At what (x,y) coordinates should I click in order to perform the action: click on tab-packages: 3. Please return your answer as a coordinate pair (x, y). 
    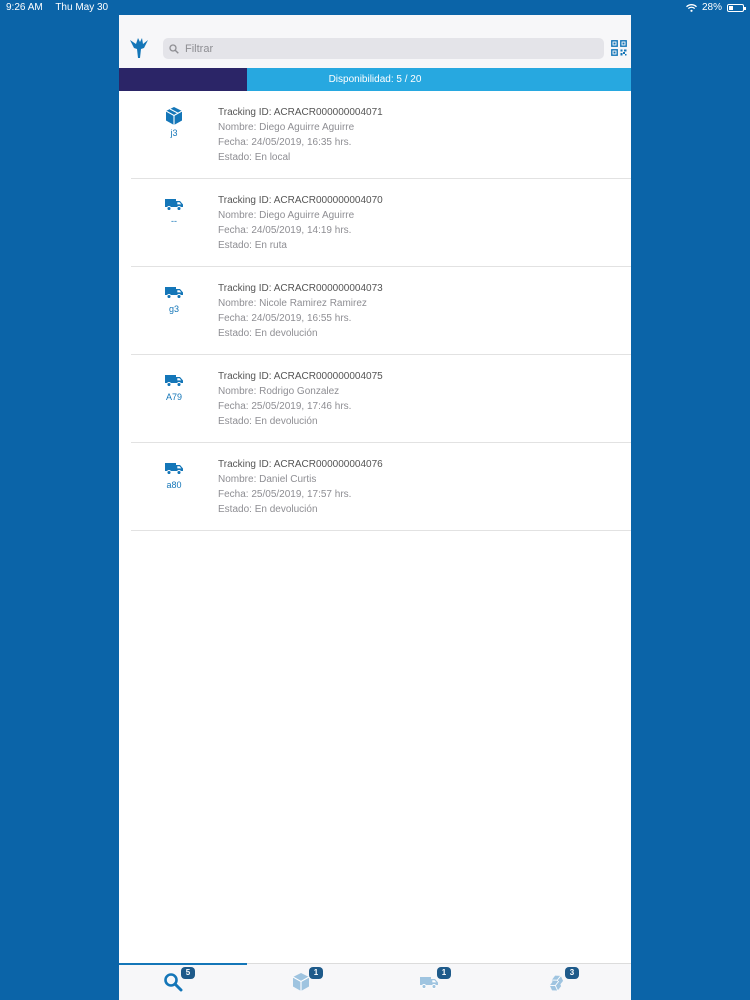
    Looking at the image, I should click on (567, 982).